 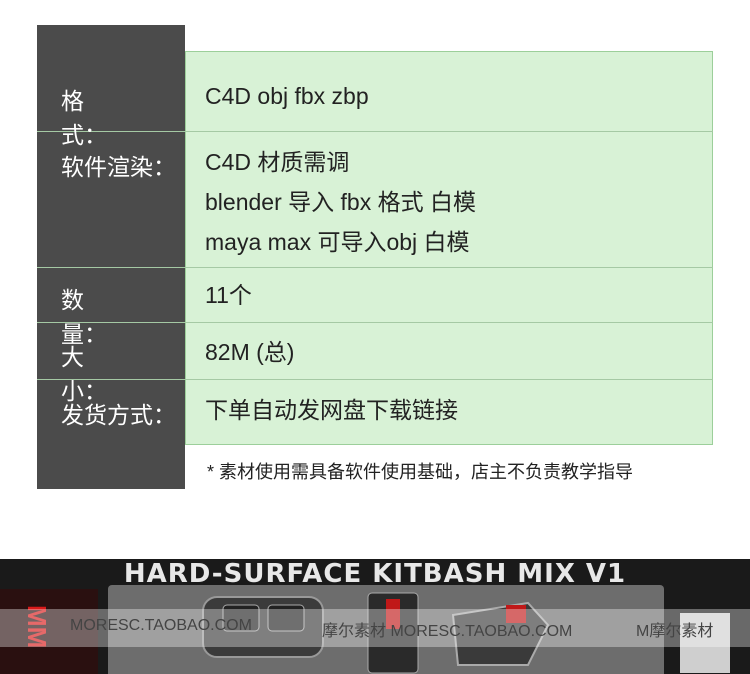 I want to click on watermark-3: M摩尔素材, so click(x=675, y=631).